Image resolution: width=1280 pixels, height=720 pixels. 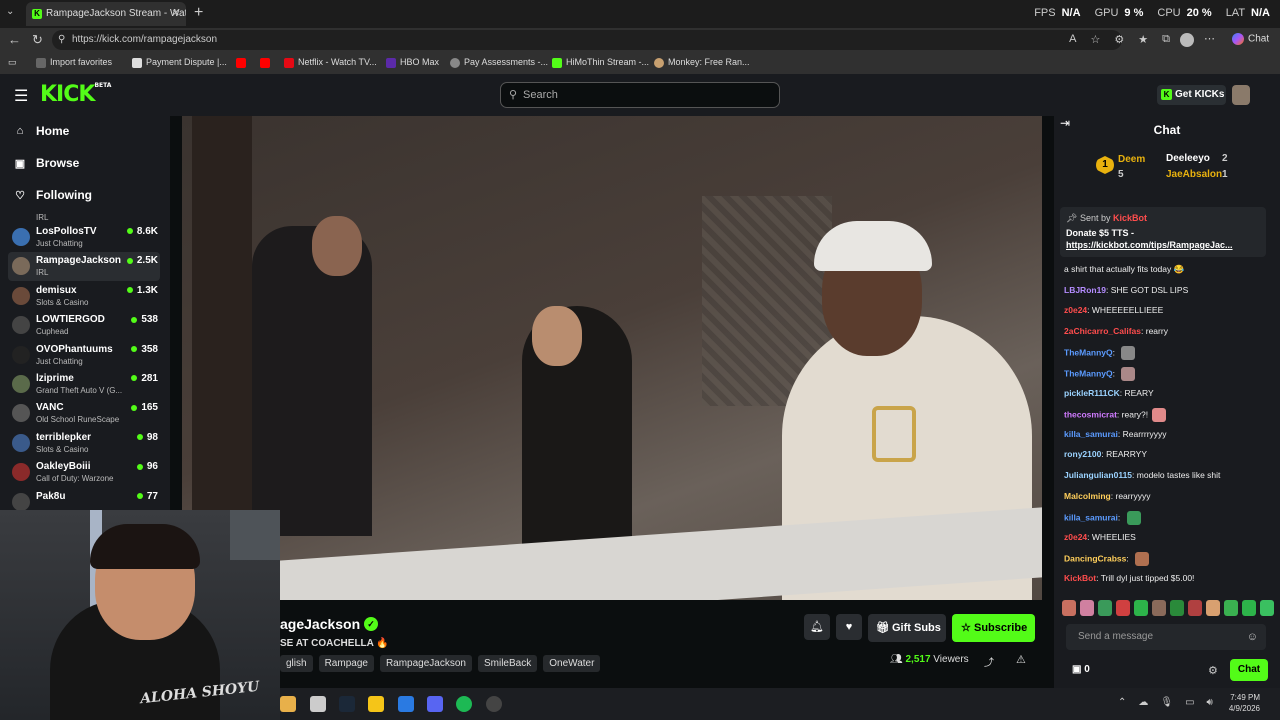 What do you see at coordinates (84, 355) in the screenshot?
I see `sidebar-channel-item: OVOPhantuums Just Chatting 358` at bounding box center [84, 355].